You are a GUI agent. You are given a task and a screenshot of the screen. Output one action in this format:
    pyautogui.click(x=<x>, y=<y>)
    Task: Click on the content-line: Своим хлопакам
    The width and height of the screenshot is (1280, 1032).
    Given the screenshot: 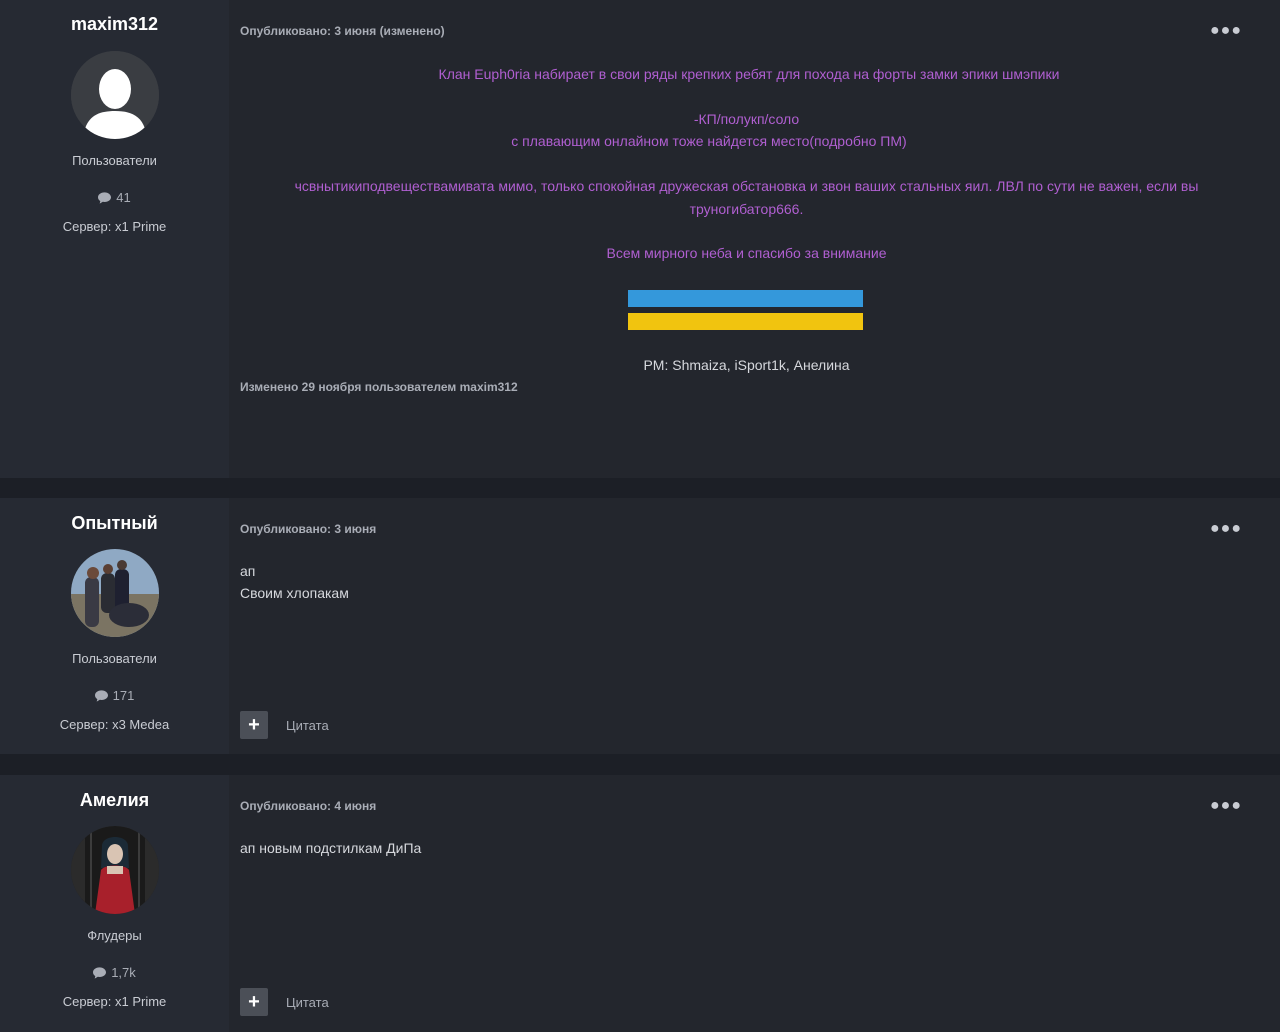 What is the action you would take?
    pyautogui.click(x=294, y=593)
    